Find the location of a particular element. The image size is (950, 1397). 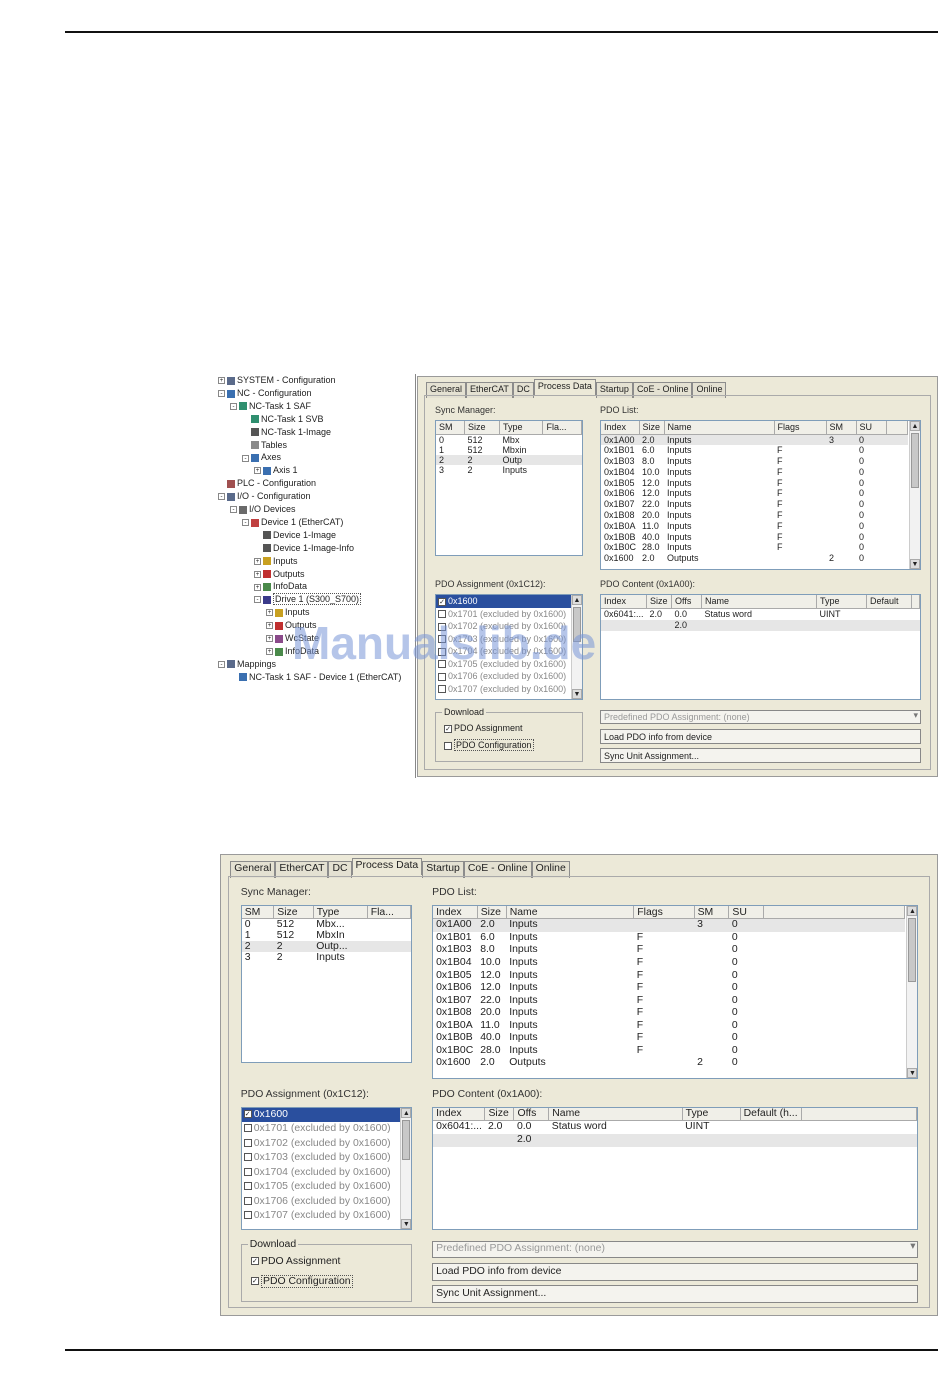

sync-manager-row: 1 512 Mbxin is located at coordinates (509, 450).